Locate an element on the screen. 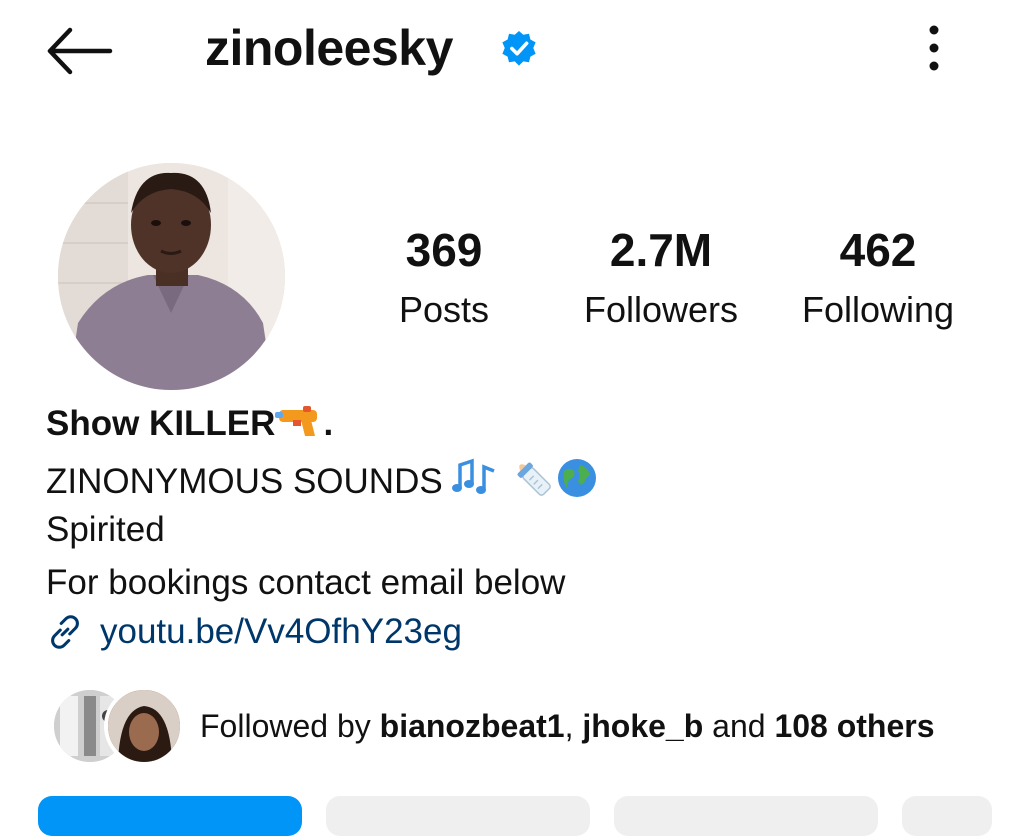  followed-by-and: and is located at coordinates (739, 726).